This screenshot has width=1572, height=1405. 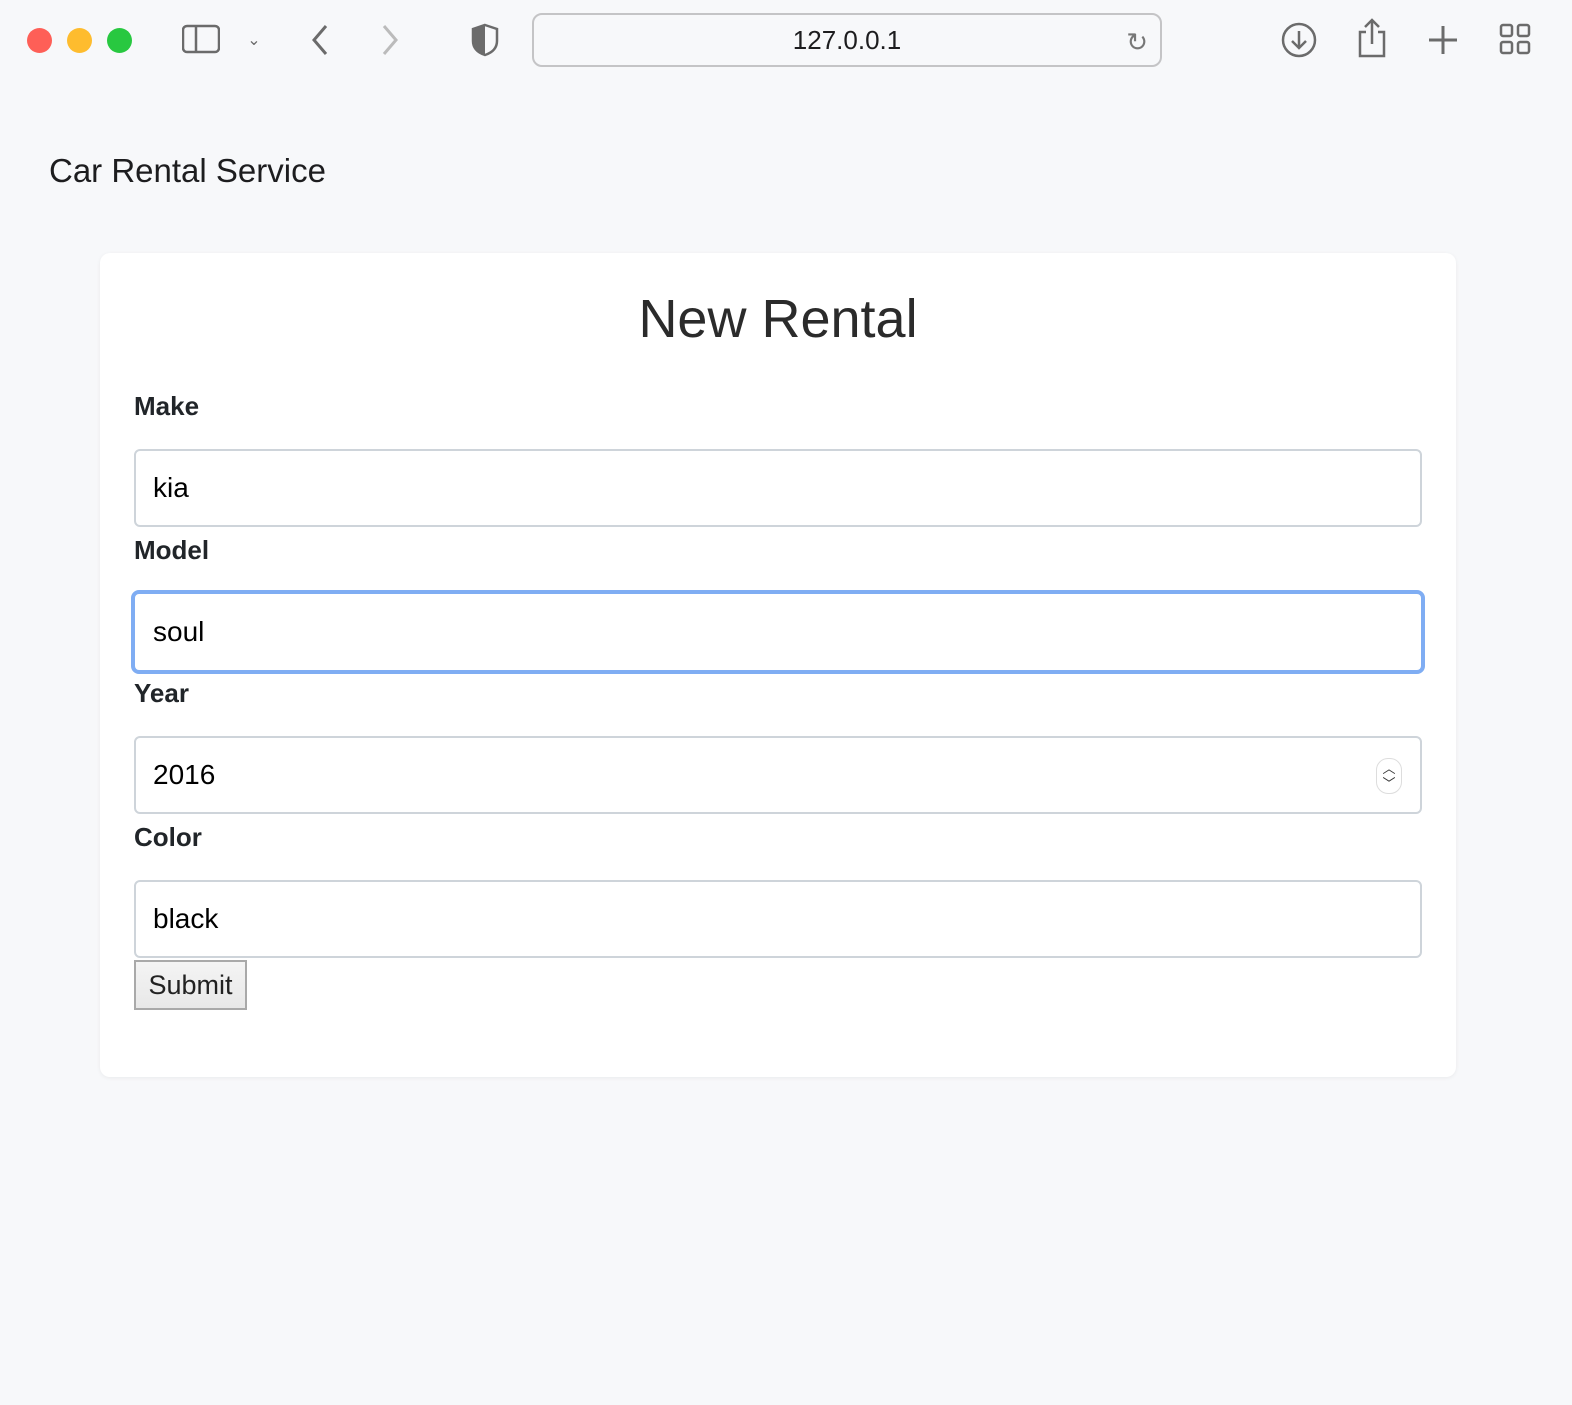 What do you see at coordinates (167, 406) in the screenshot?
I see `make-label: Make` at bounding box center [167, 406].